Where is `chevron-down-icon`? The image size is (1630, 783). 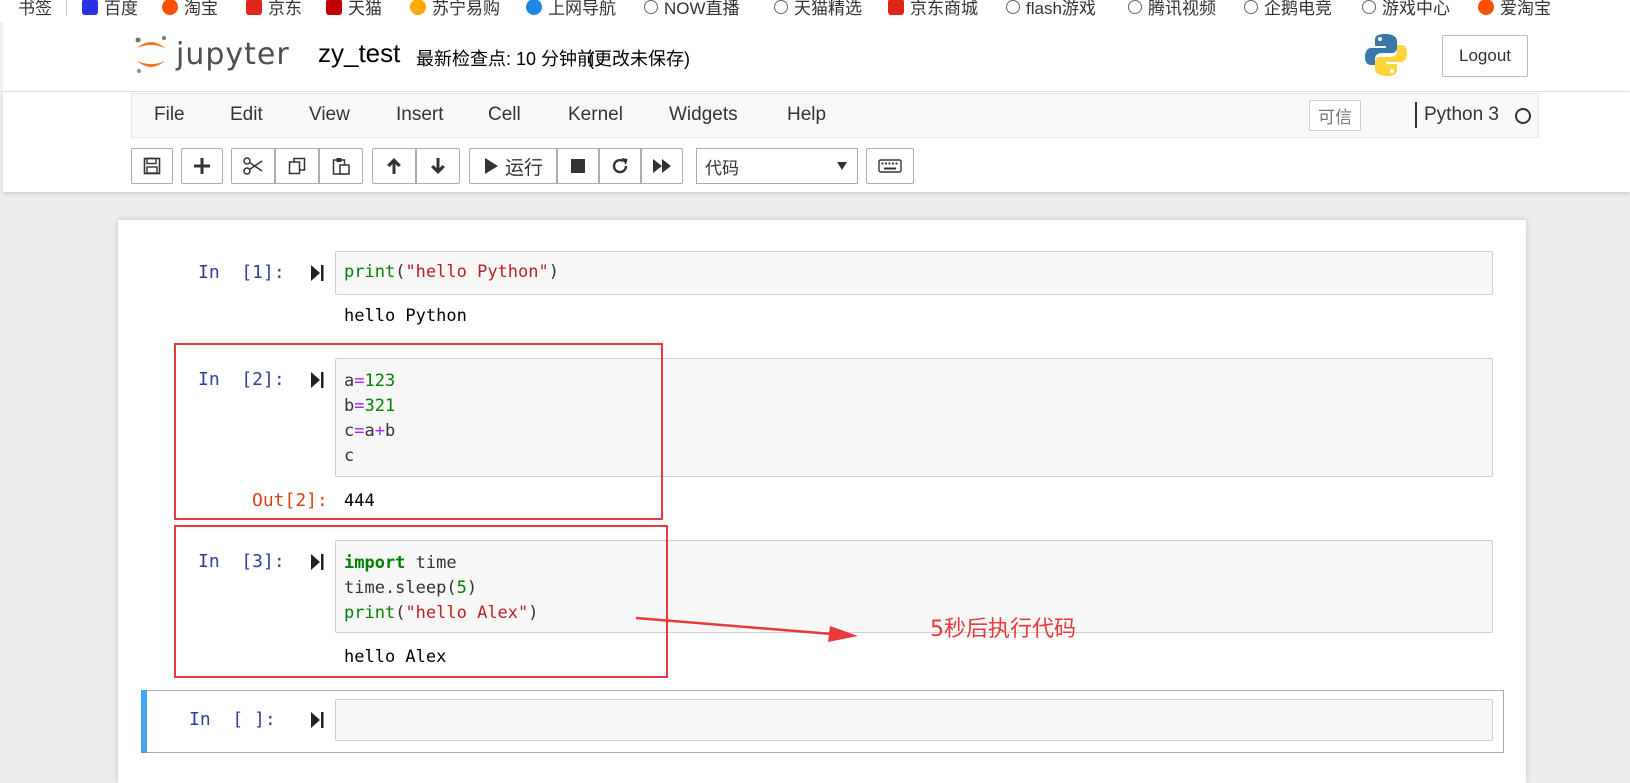
chevron-down-icon is located at coordinates (842, 166).